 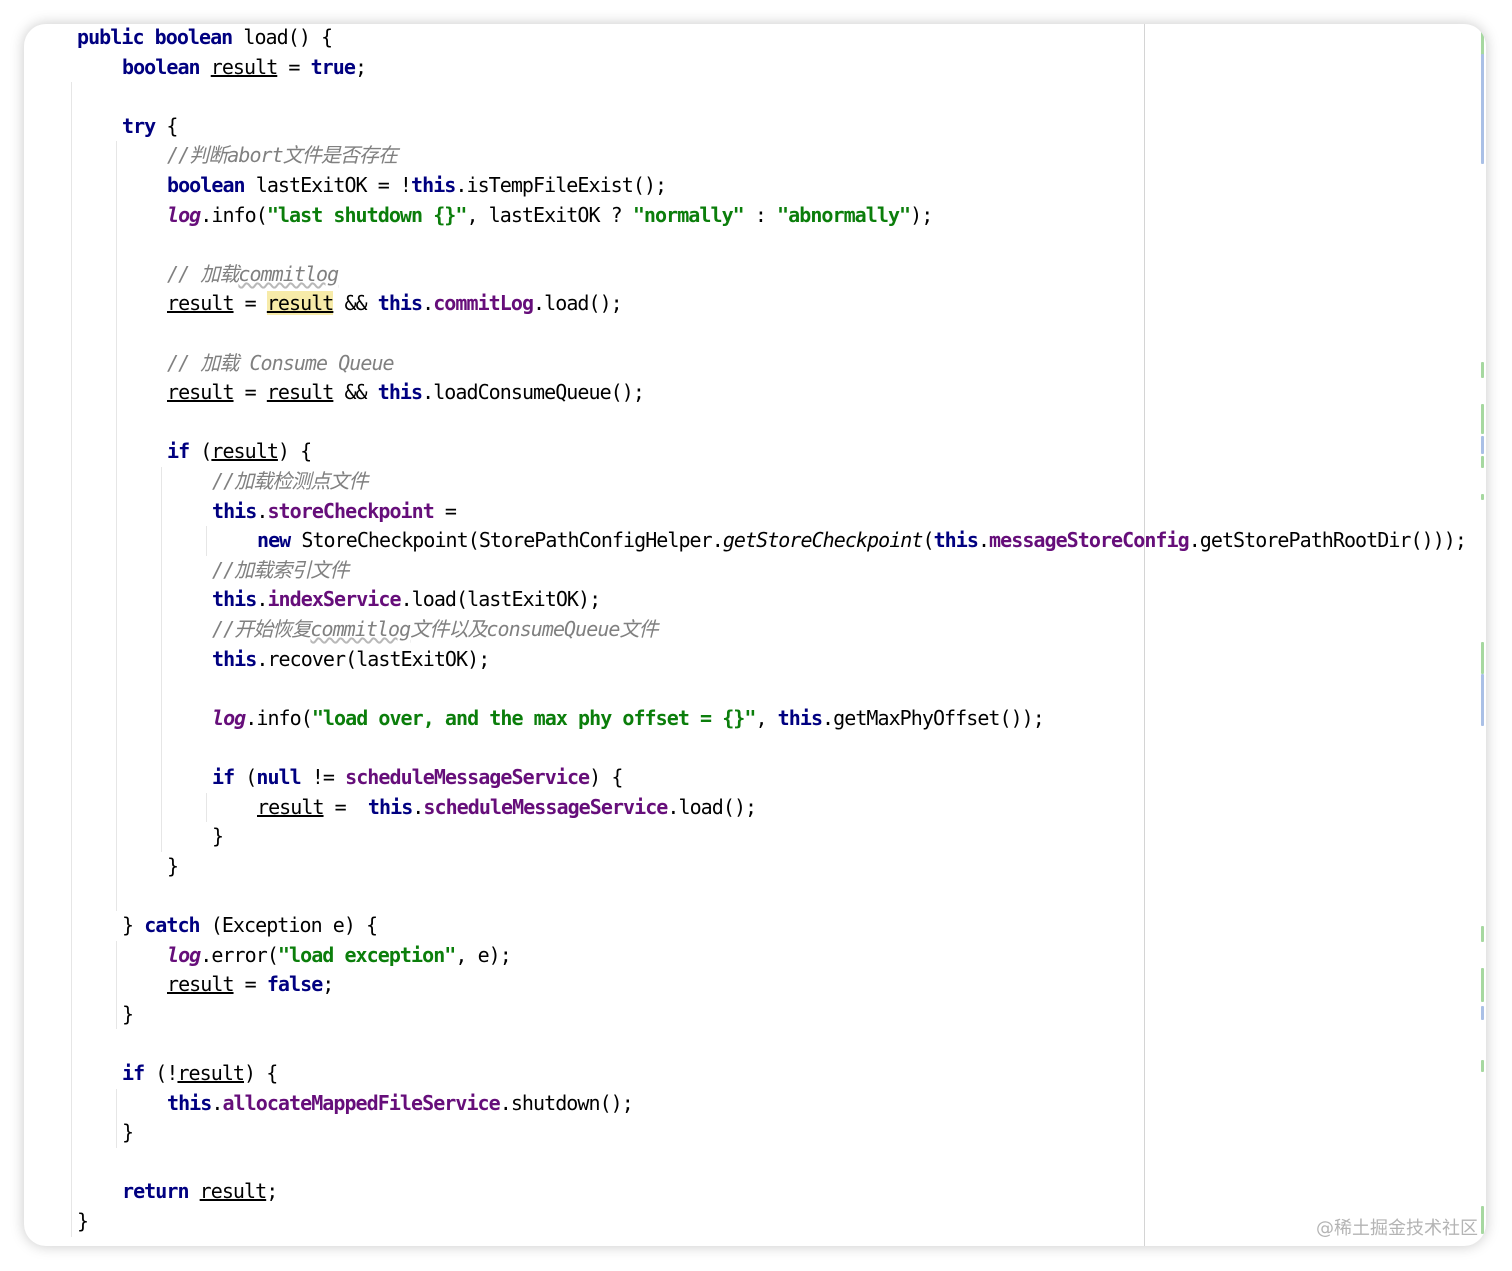 I want to click on code-line: } catch (Exception e) {, so click(x=250, y=925).